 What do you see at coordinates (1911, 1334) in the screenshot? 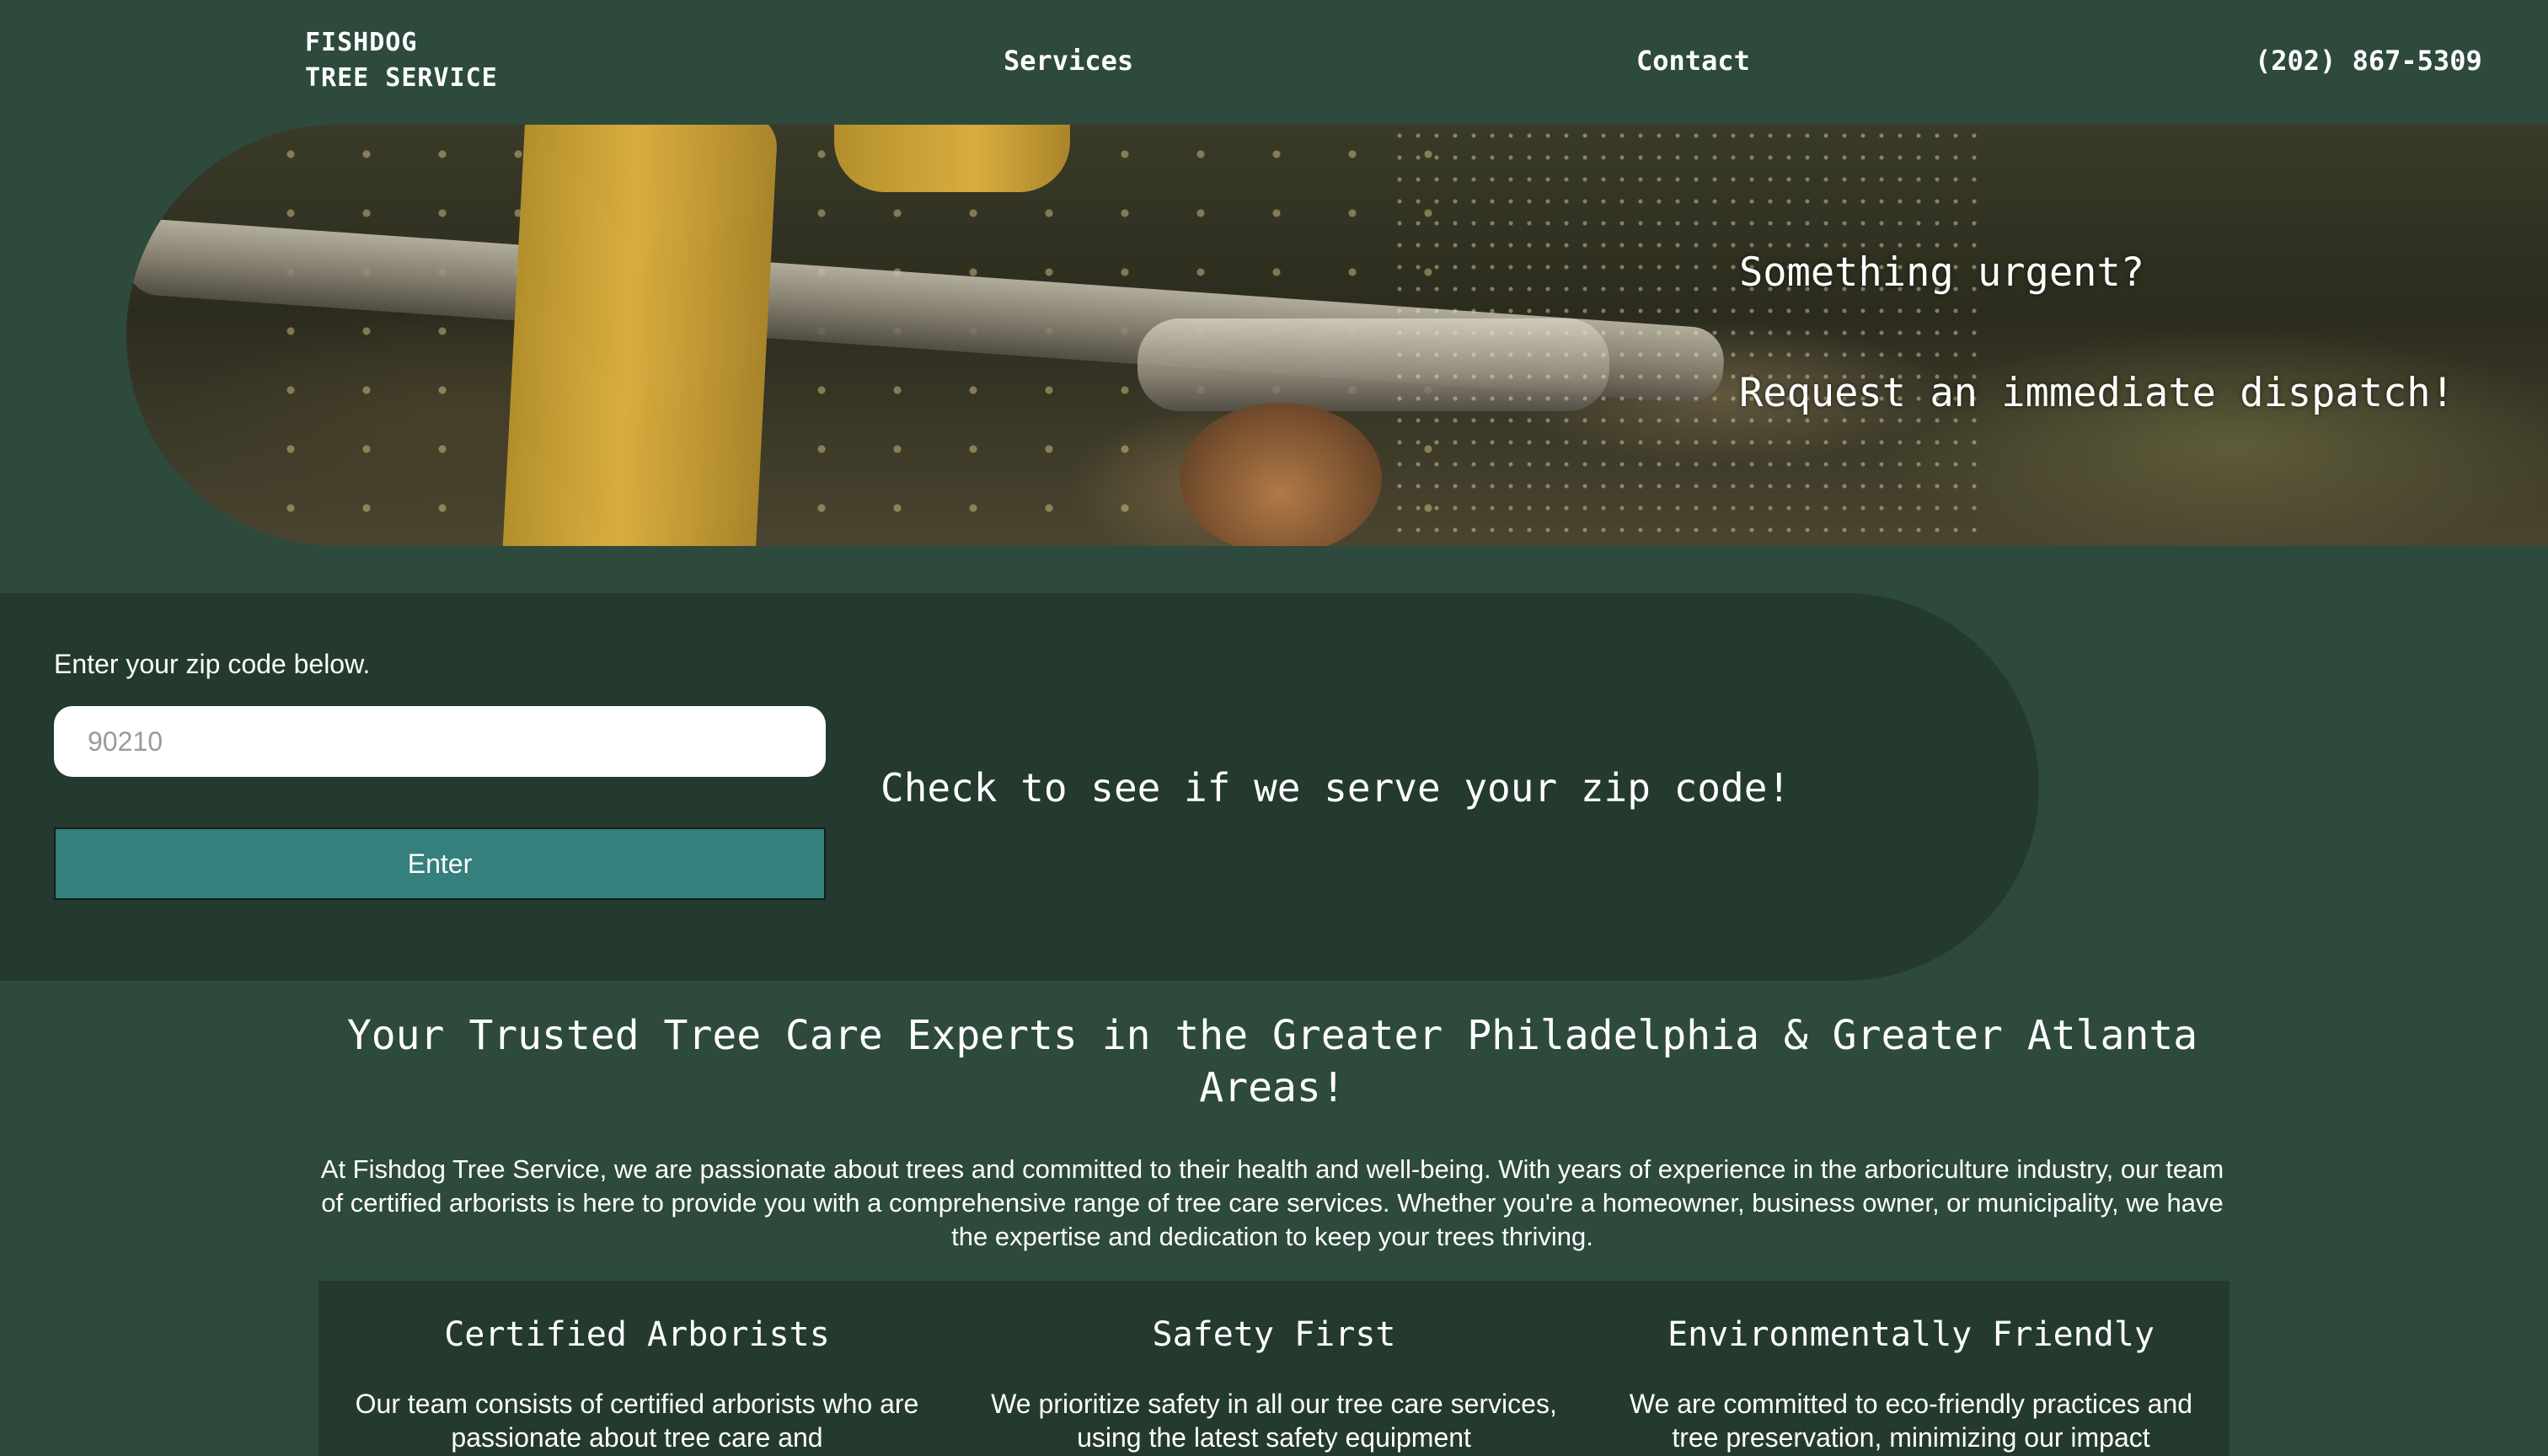
I see `feature-title: Environmentally Friendly` at bounding box center [1911, 1334].